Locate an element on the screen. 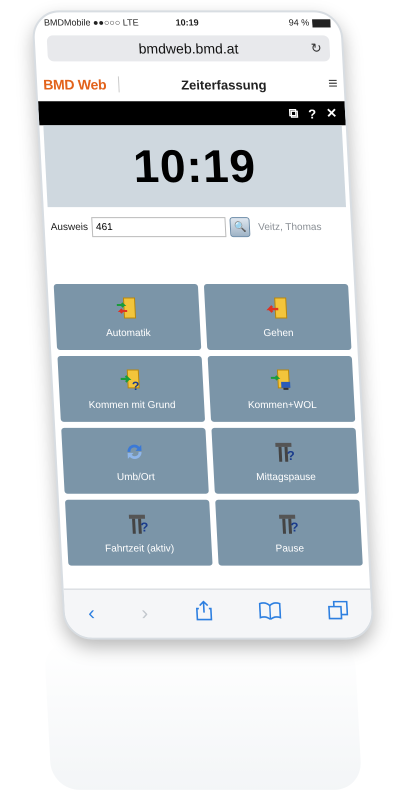 This screenshot has width=417, height=791. tile-label: Mittagspause is located at coordinates (286, 477).